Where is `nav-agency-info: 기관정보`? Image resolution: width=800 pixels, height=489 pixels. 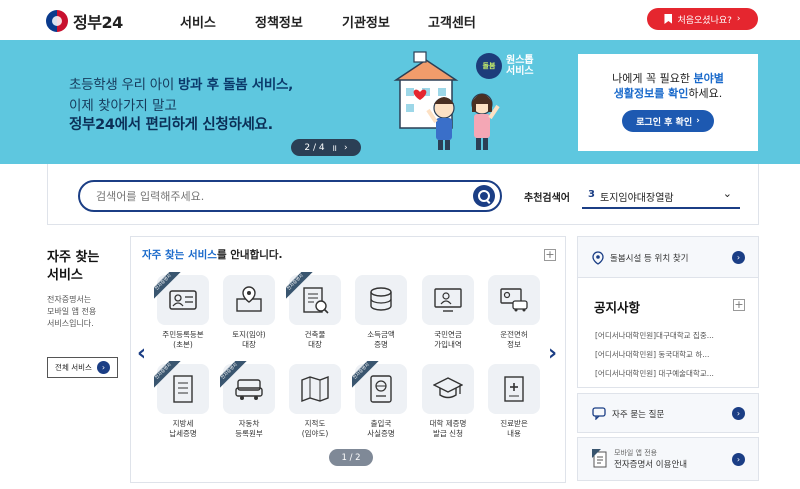 nav-agency-info: 기관정보 is located at coordinates (366, 21).